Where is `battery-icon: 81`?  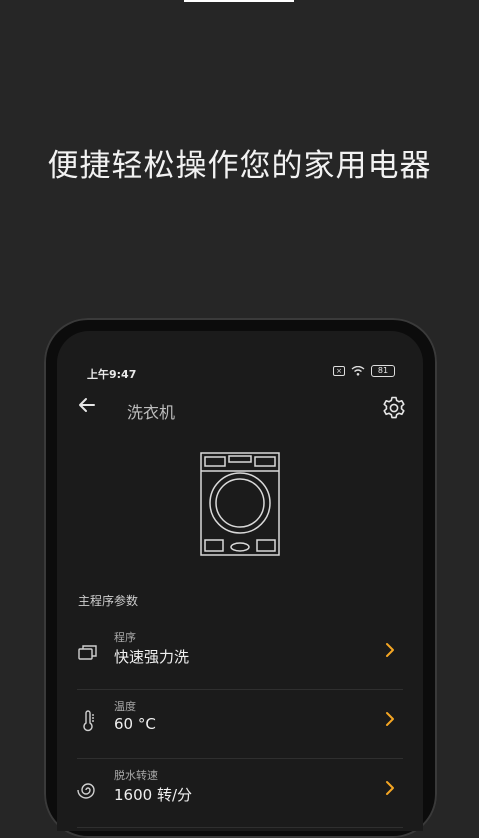
battery-icon: 81 is located at coordinates (383, 371).